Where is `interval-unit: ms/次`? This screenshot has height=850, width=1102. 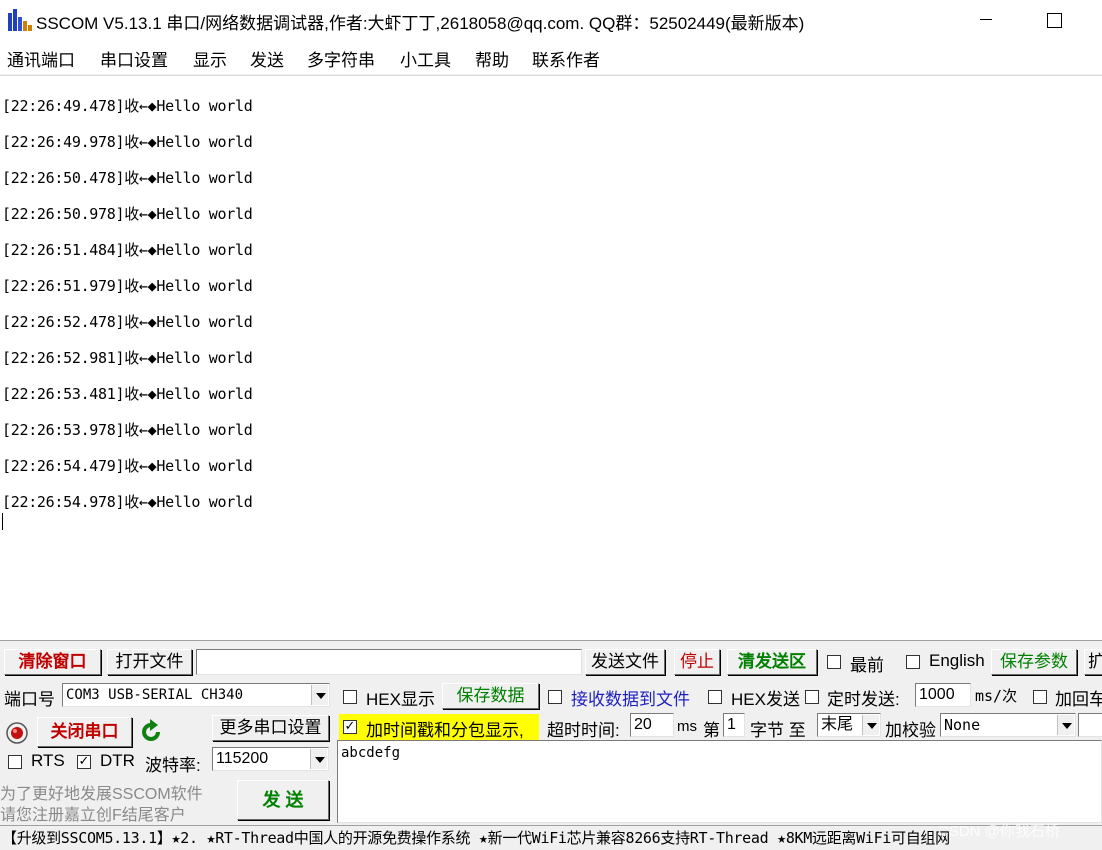 interval-unit: ms/次 is located at coordinates (996, 696).